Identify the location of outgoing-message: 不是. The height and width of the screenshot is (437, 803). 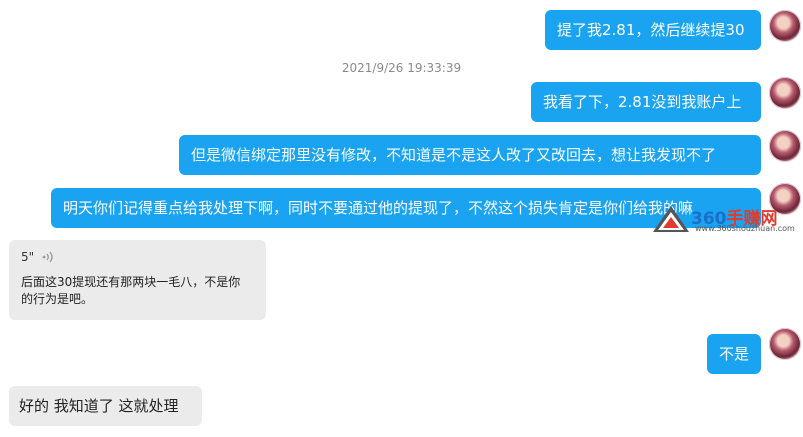
(734, 354).